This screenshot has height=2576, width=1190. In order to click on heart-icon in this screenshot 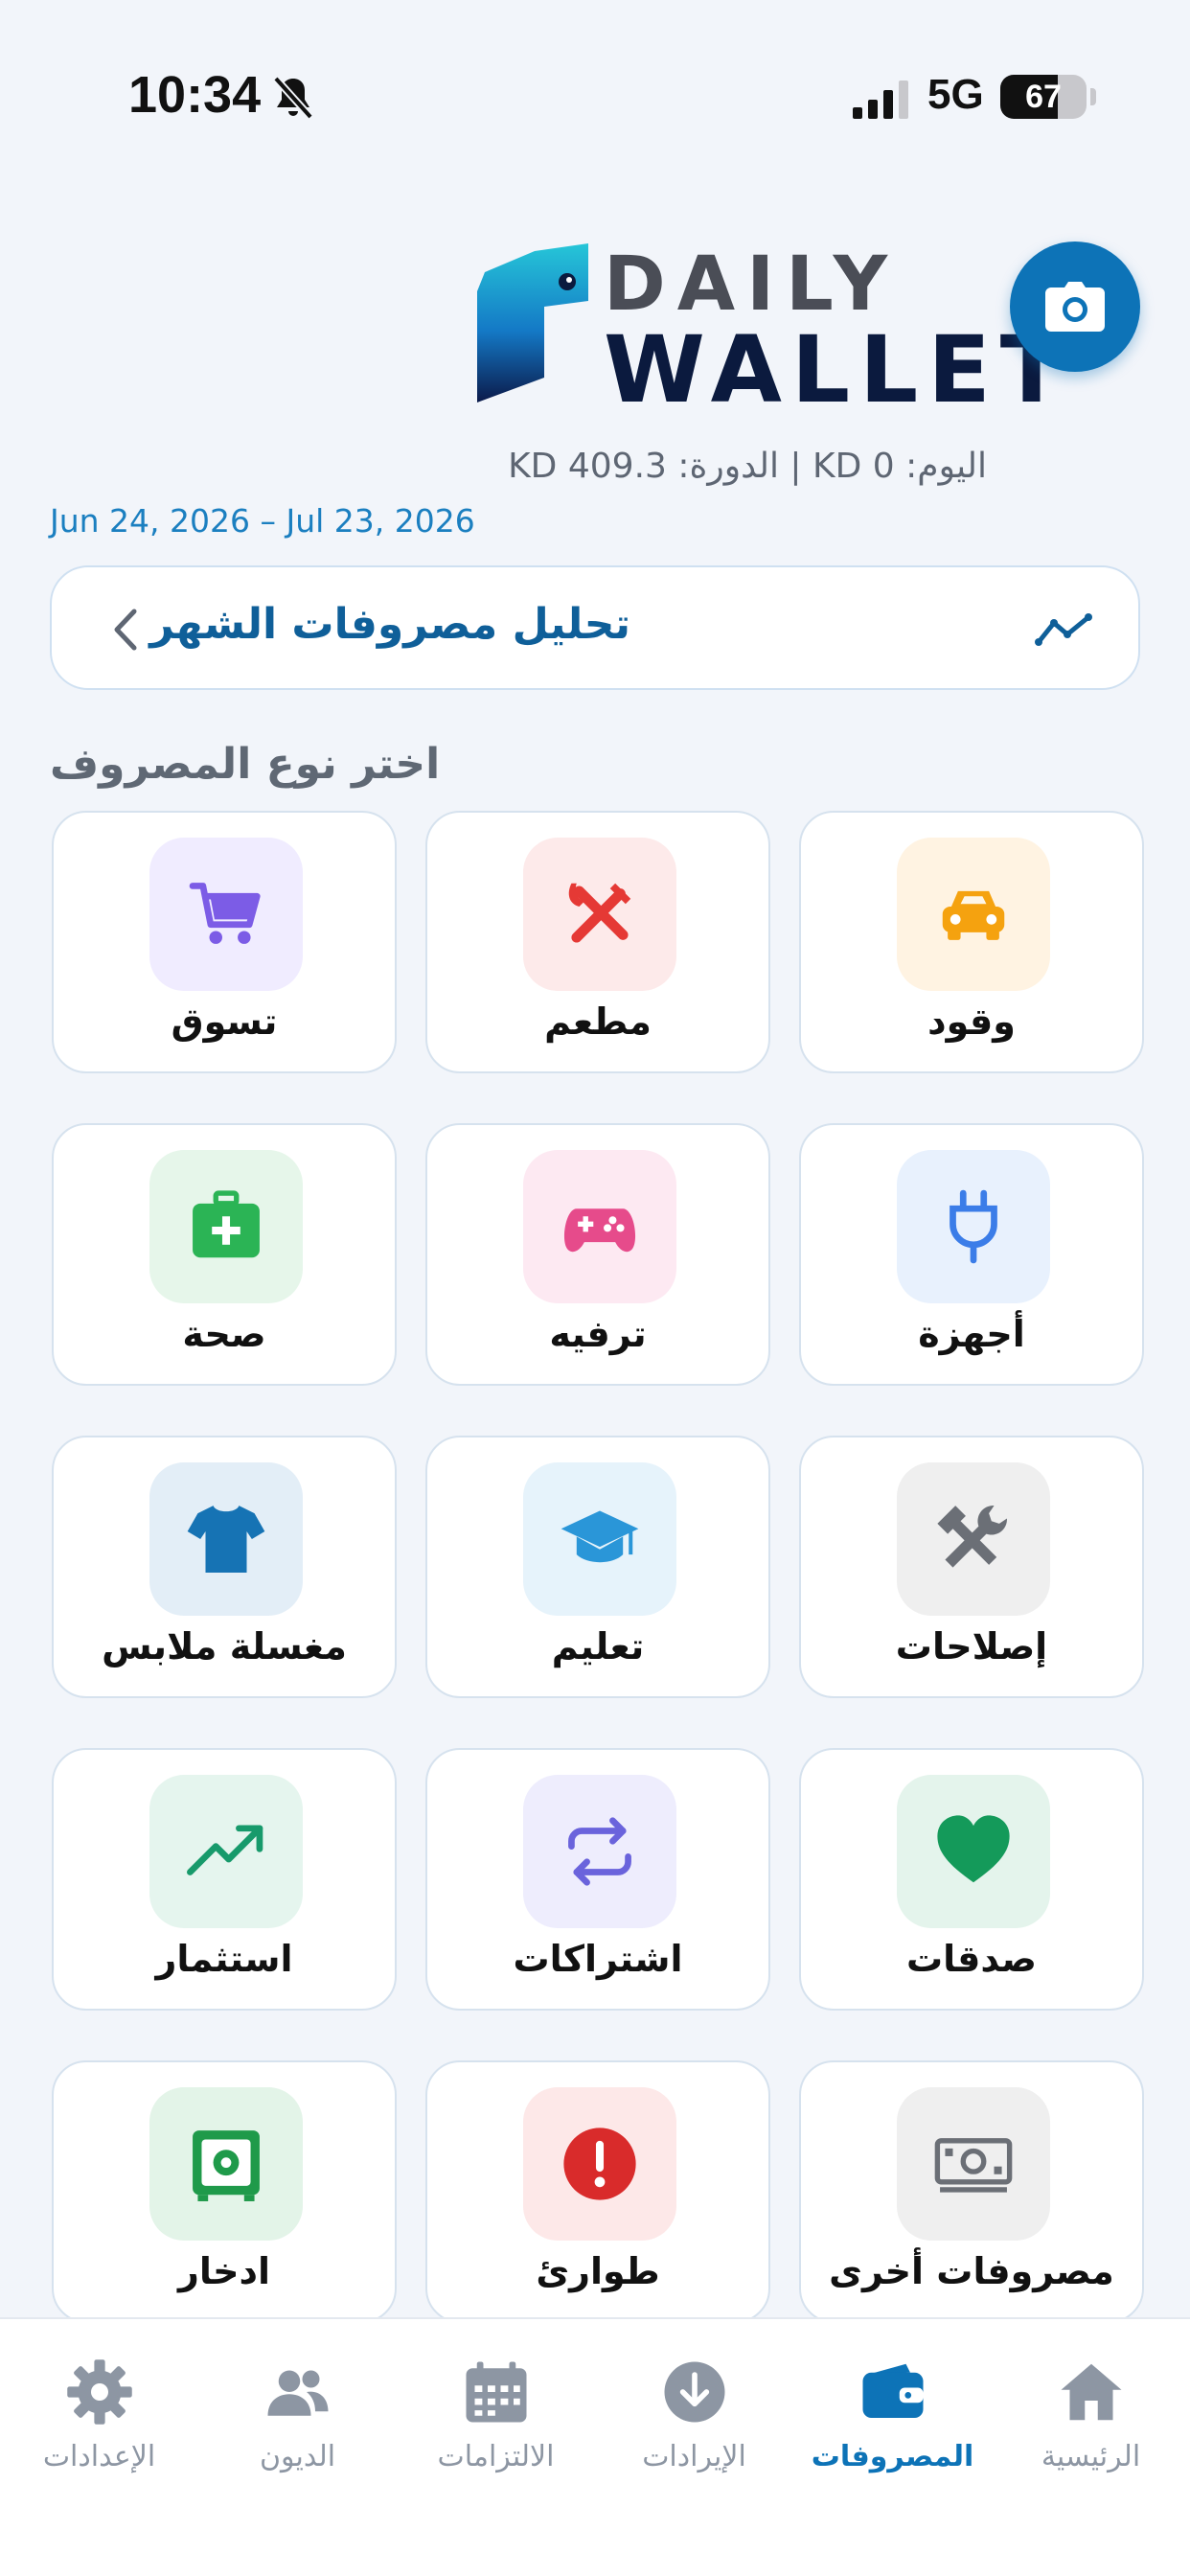, I will do `click(974, 1851)`.